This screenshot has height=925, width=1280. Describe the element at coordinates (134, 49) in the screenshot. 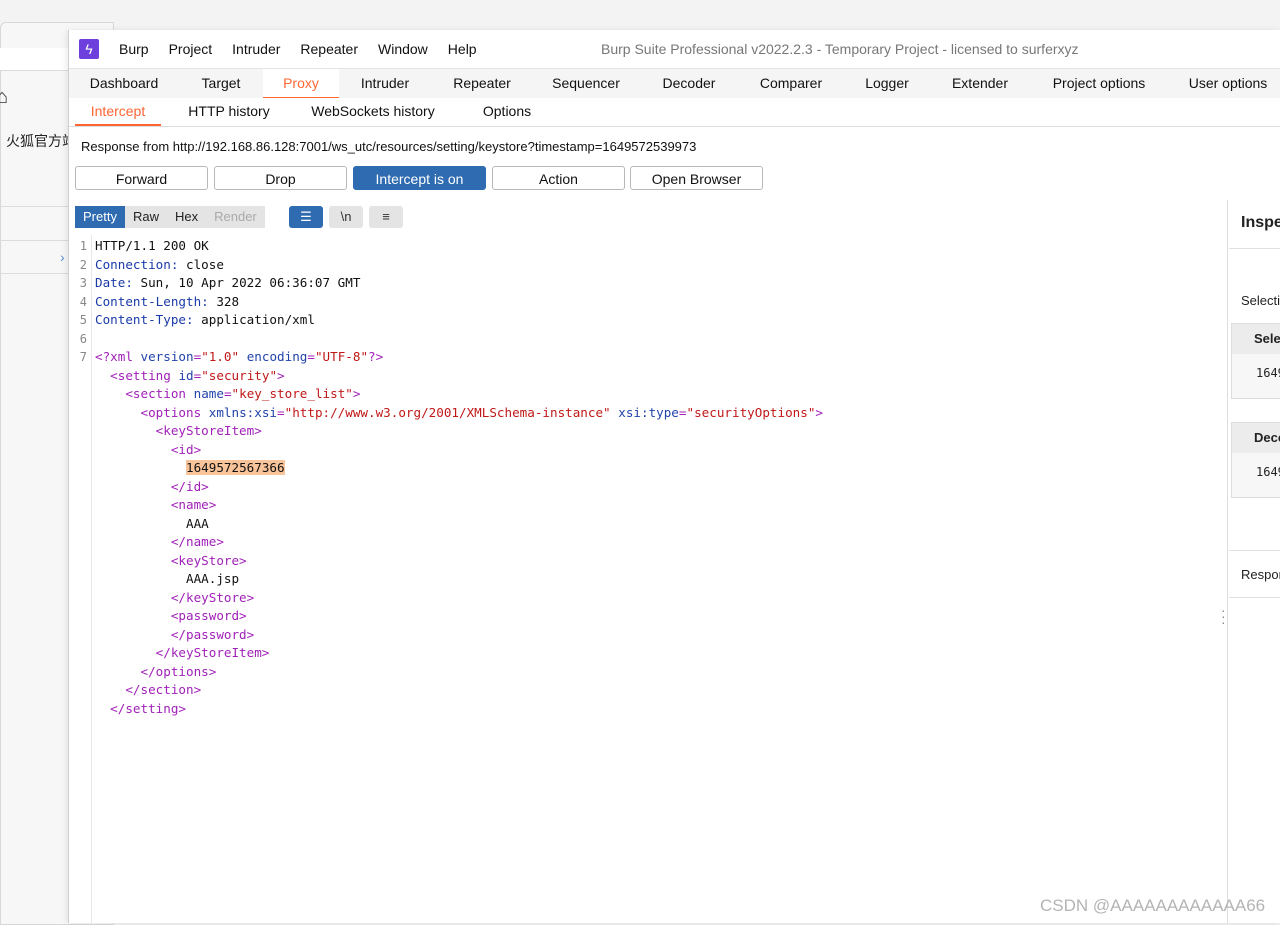

I see `menu-burp: Burp` at that location.